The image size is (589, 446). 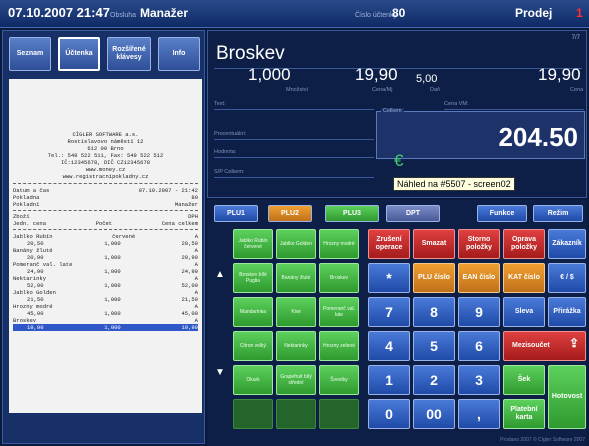 I want to click on receipt-header-line: Rostislavovo náměstí 12, so click(x=105, y=141).